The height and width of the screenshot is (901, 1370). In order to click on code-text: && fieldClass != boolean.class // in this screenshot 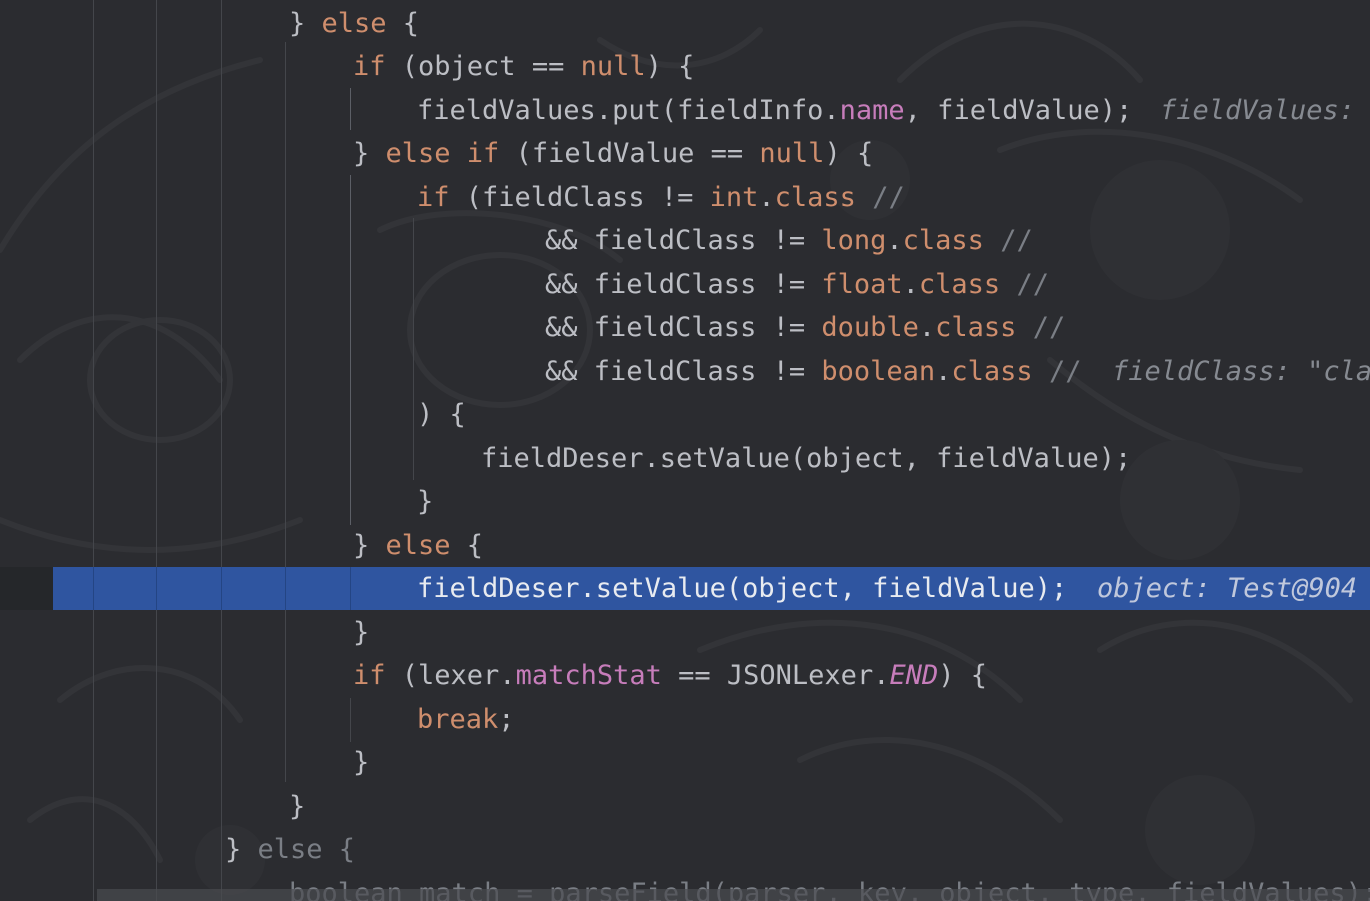, I will do `click(813, 372)`.